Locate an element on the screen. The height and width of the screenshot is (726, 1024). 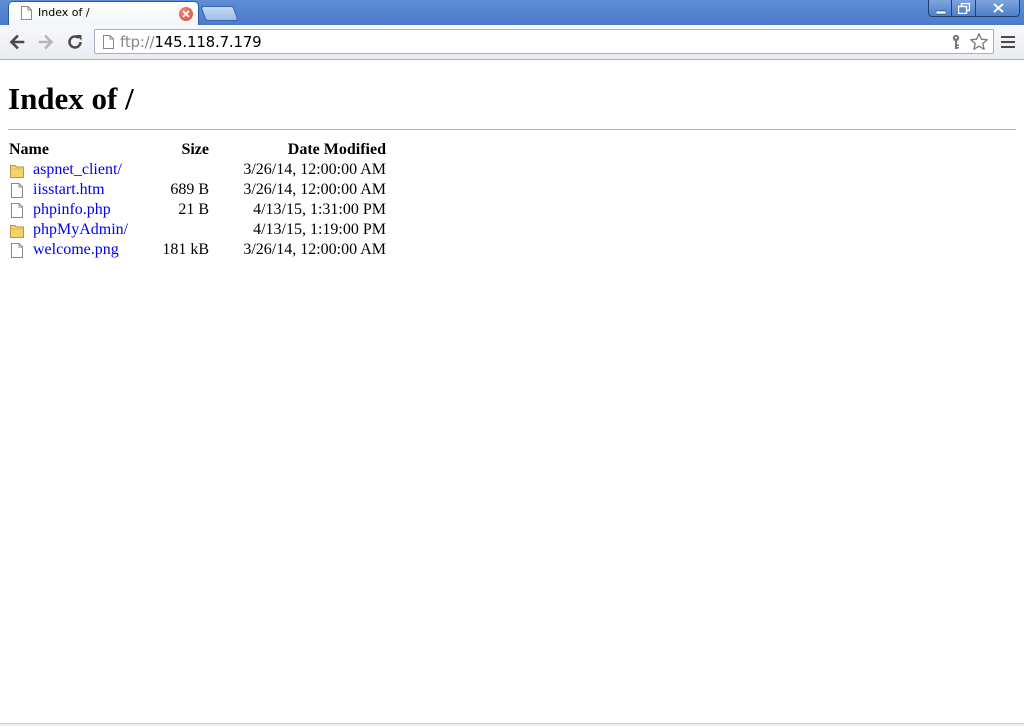
key-icon is located at coordinates (956, 42).